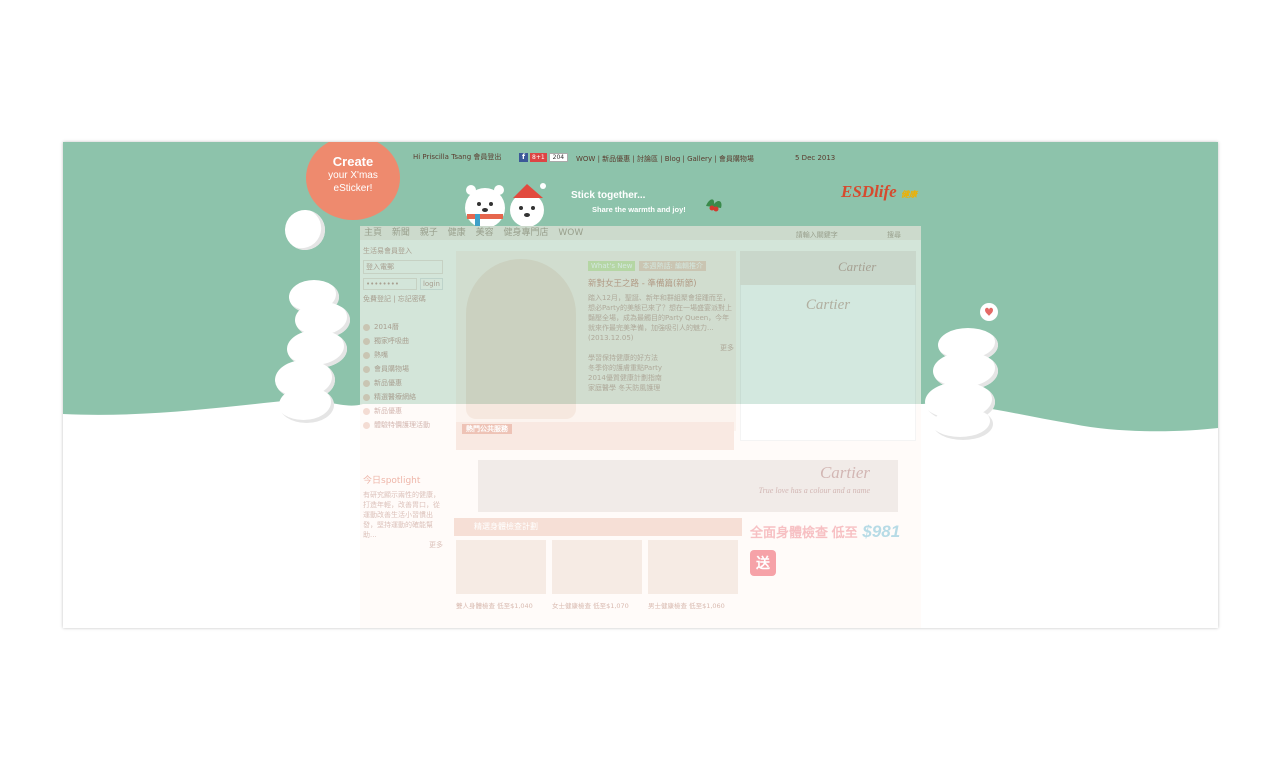  Describe the element at coordinates (647, 159) in the screenshot. I see `link-forum: 討論區` at that location.